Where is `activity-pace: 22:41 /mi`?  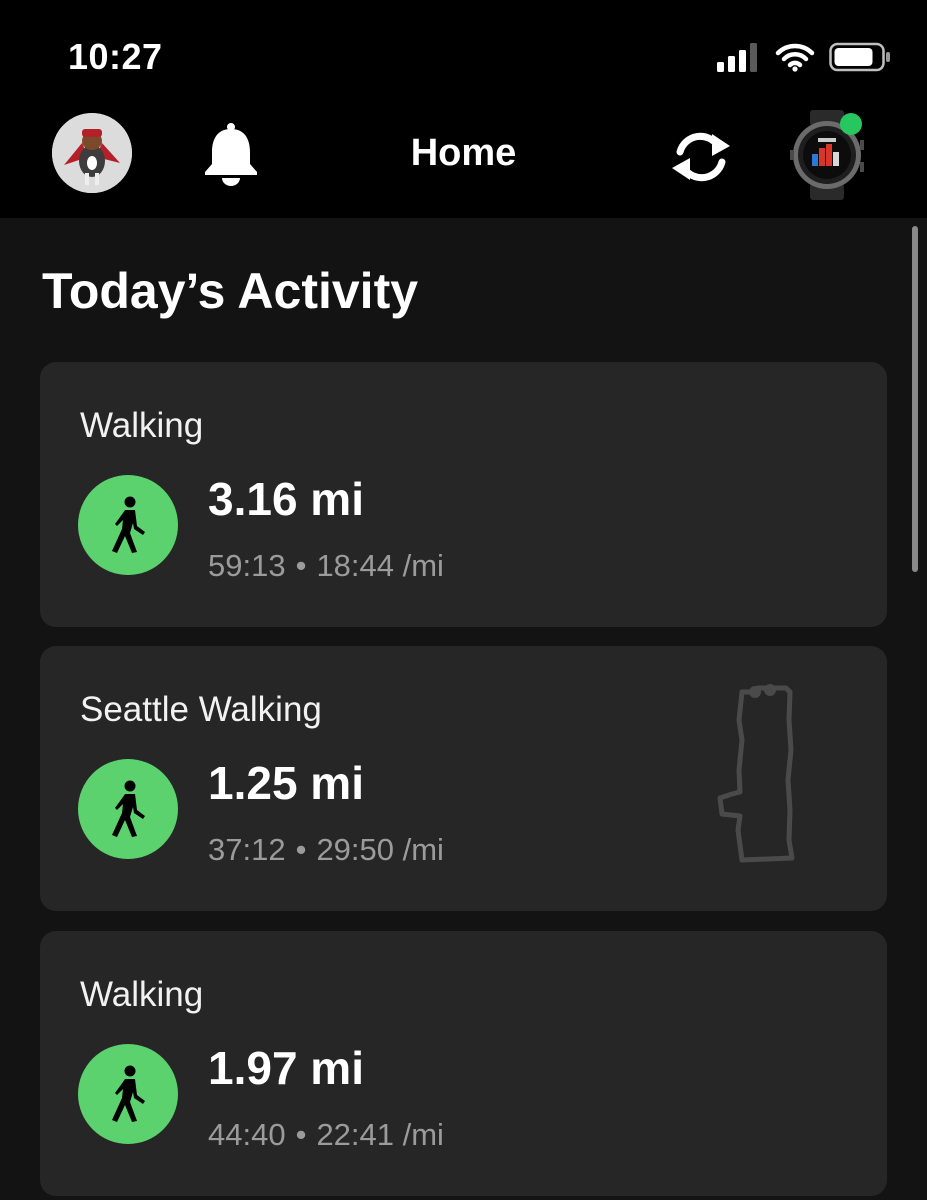
activity-pace: 22:41 /mi is located at coordinates (380, 1134).